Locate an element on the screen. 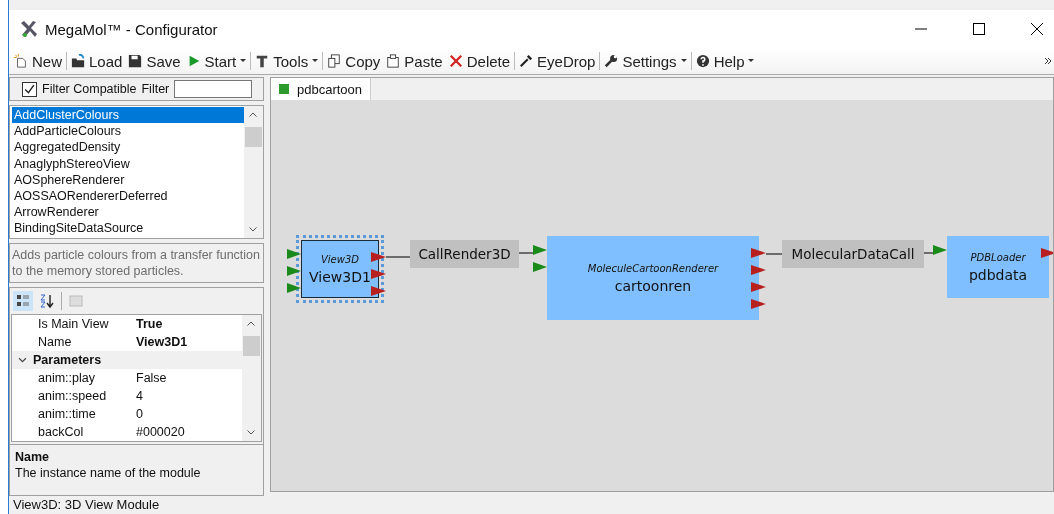 Image resolution: width=1054 pixels, height=514 pixels. toolbar-button: EyeDrop is located at coordinates (557, 61).